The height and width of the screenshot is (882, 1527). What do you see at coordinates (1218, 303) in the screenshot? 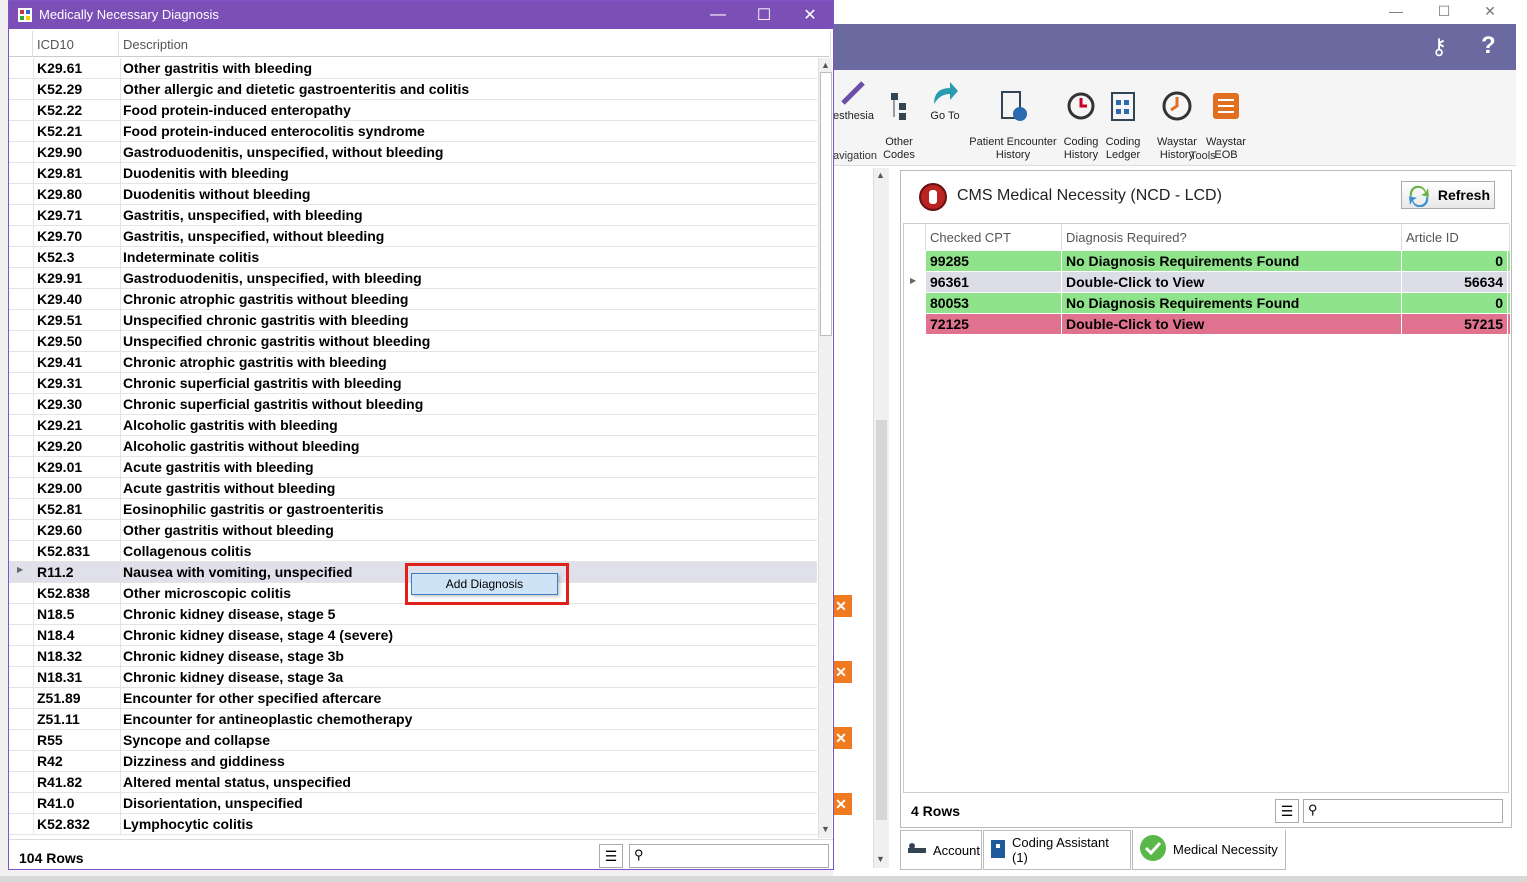
I see `table-row: 80053 No Diagnosis Requirements Found 0` at bounding box center [1218, 303].